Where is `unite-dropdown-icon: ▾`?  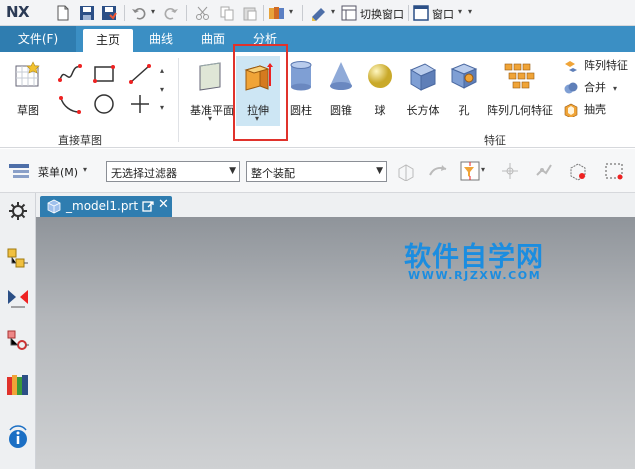 unite-dropdown-icon: ▾ is located at coordinates (615, 88).